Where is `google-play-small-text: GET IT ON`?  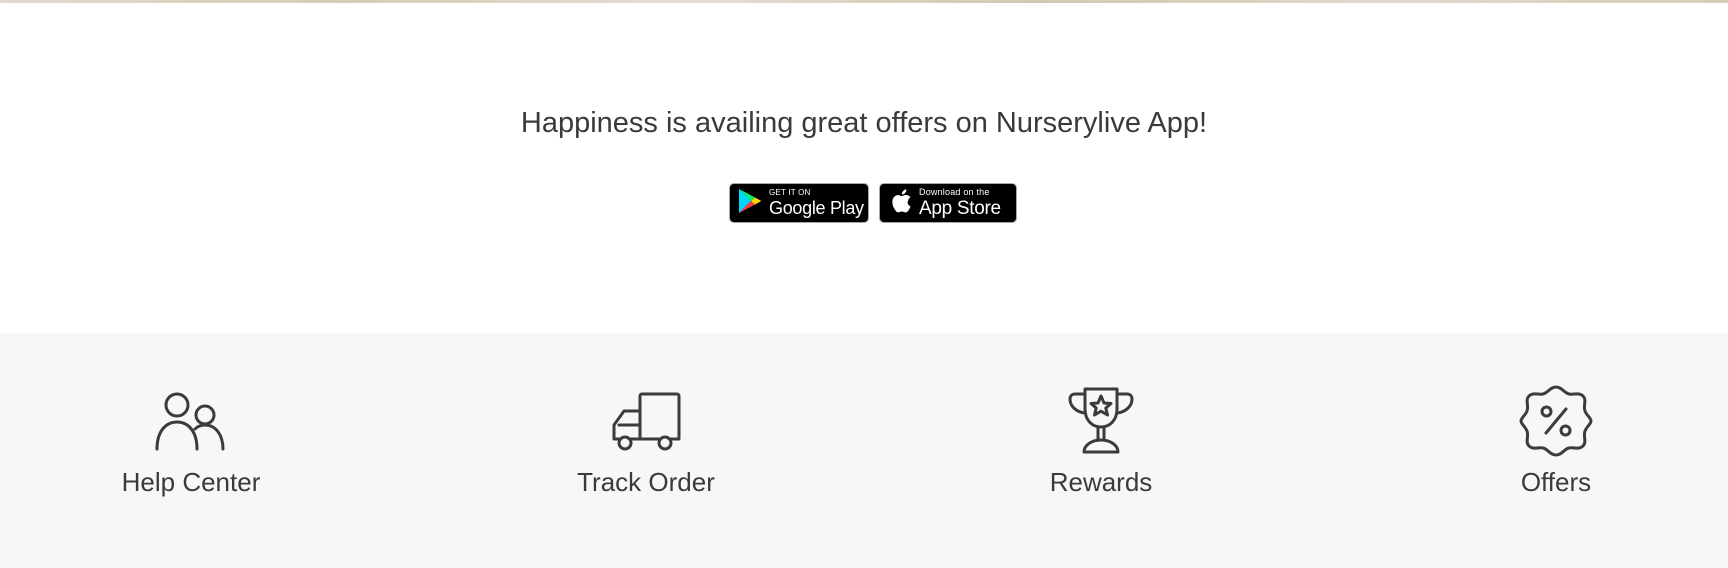 google-play-small-text: GET IT ON is located at coordinates (790, 192).